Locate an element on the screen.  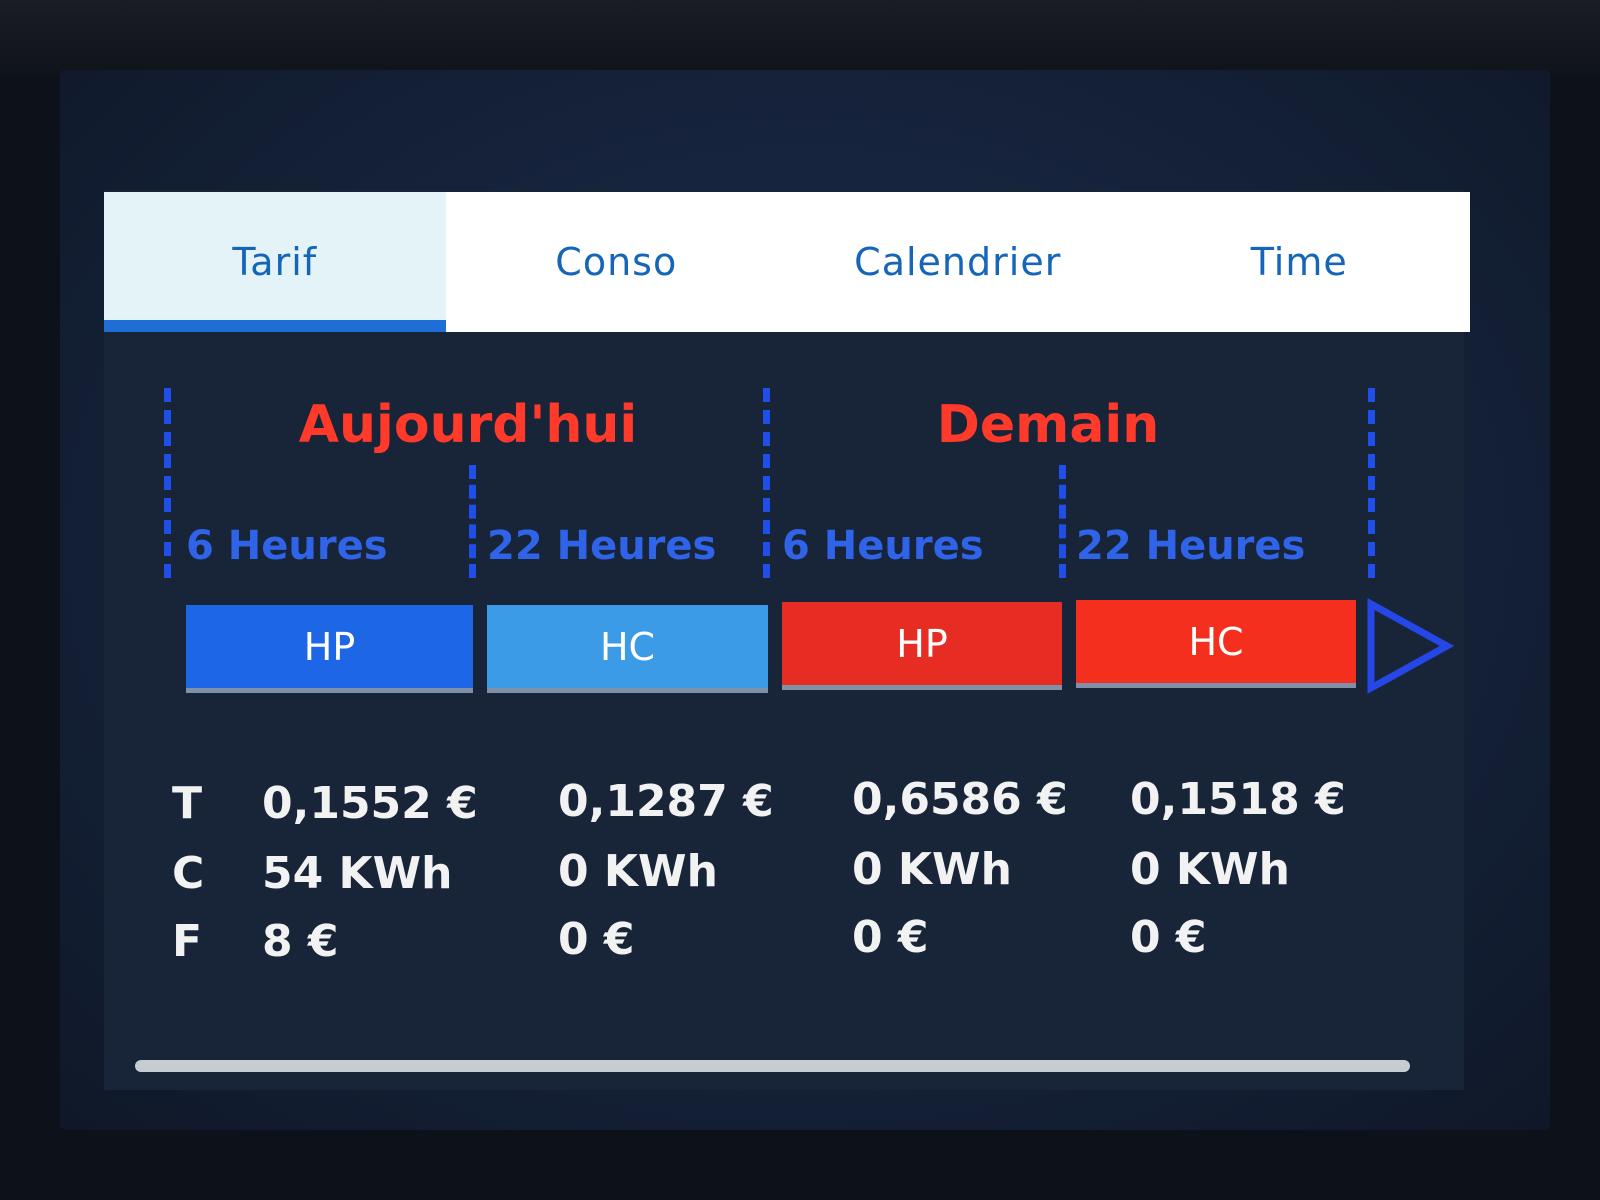
tab-bar: Tarif Conso Calendrier Time is located at coordinates (787, 262).